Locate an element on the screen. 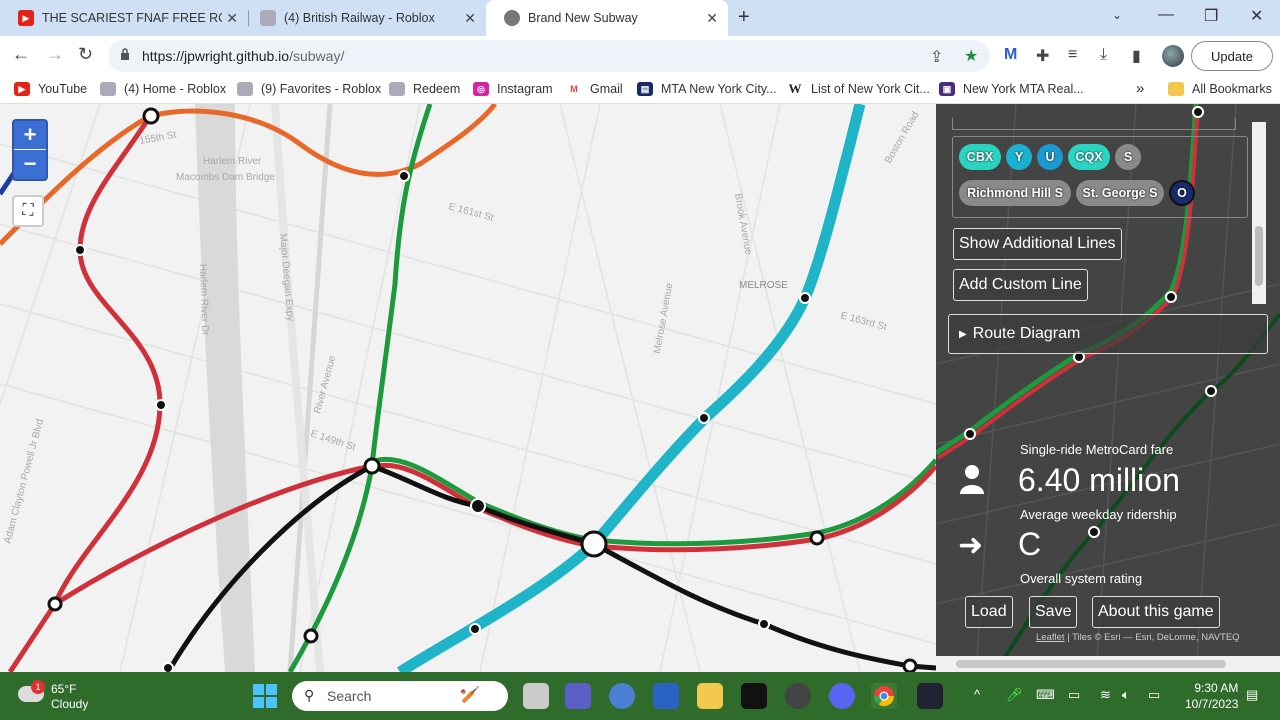  bookmark-redeem: Redeem is located at coordinates (424, 89).